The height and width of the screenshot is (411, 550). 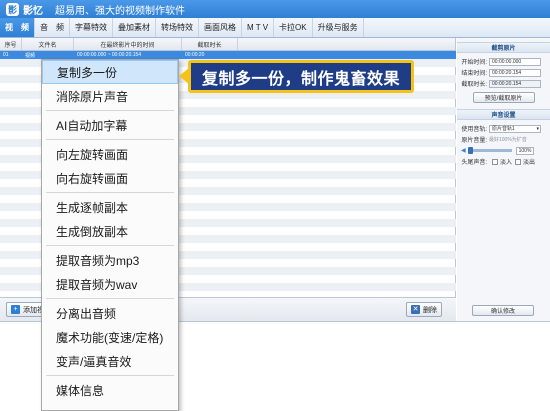 What do you see at coordinates (474, 85) in the screenshot?
I see `duration-label: 截取时长:` at bounding box center [474, 85].